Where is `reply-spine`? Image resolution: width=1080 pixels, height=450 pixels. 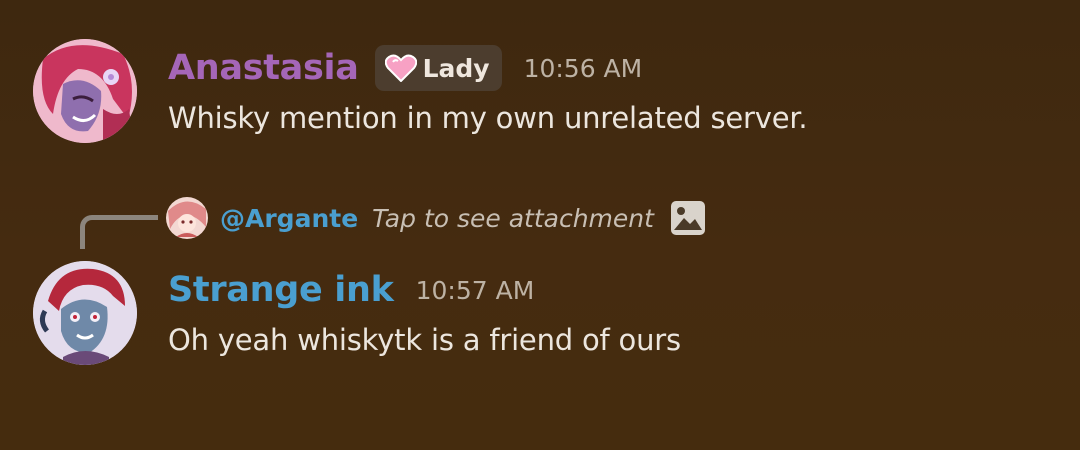 reply-spine is located at coordinates (119, 232).